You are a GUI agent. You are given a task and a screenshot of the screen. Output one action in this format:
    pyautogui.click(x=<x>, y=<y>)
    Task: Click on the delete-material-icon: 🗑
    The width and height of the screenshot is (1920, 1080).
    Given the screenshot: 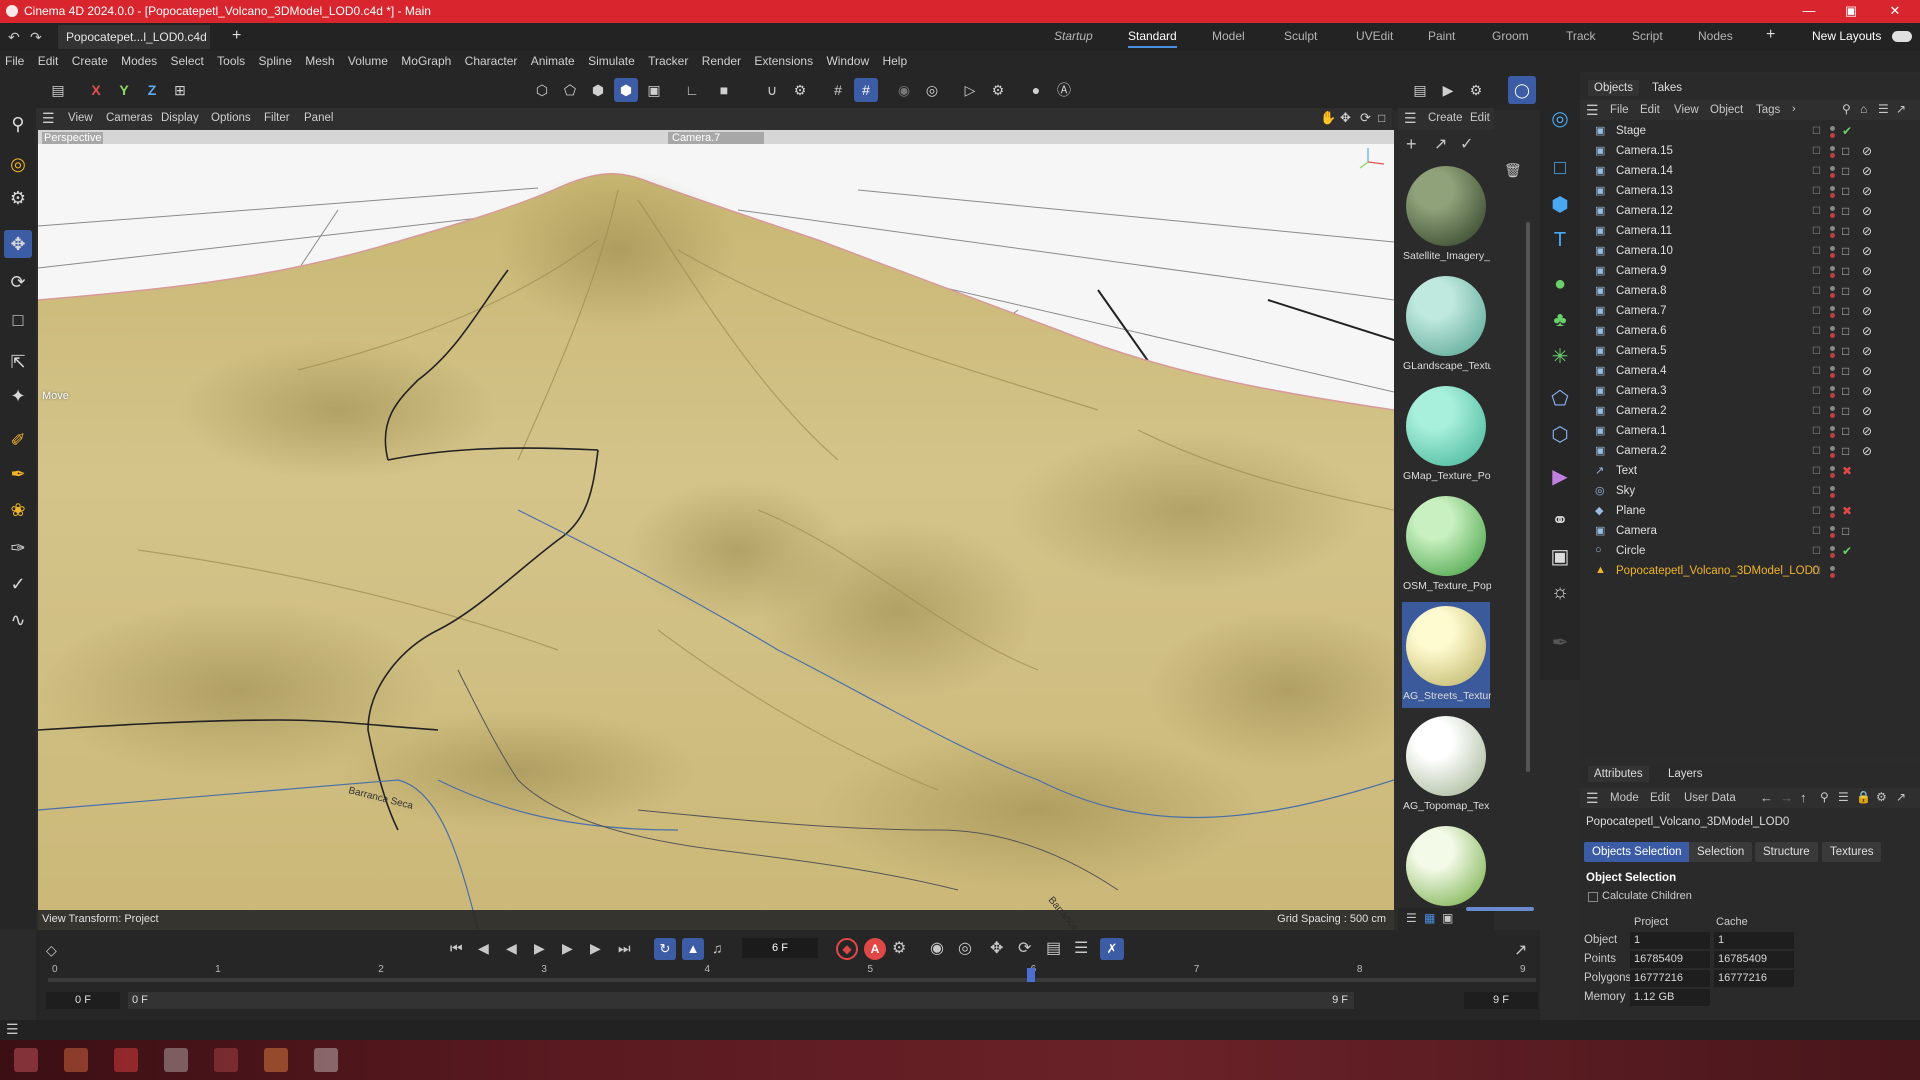 What is the action you would take?
    pyautogui.click(x=1514, y=172)
    